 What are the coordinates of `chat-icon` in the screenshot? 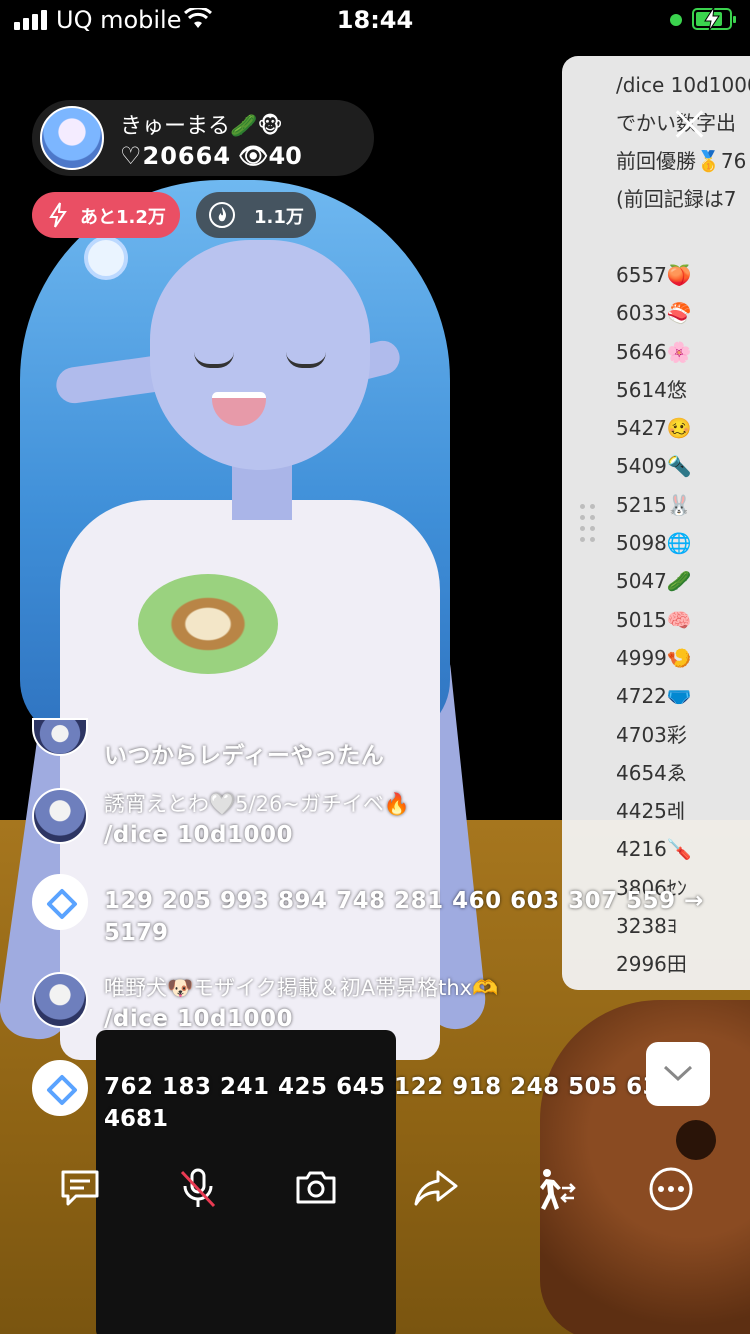 It's located at (80, 1188).